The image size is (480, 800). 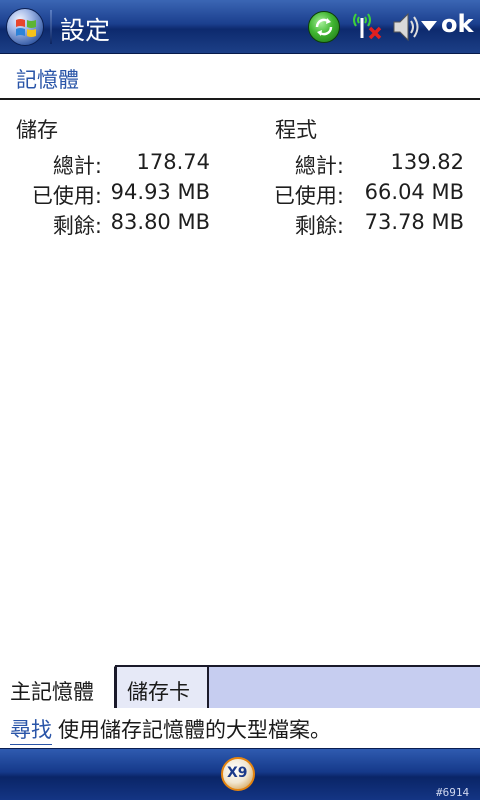 What do you see at coordinates (240, 687) in the screenshot?
I see `tab-bar: 主記憶體 儲存卡` at bounding box center [240, 687].